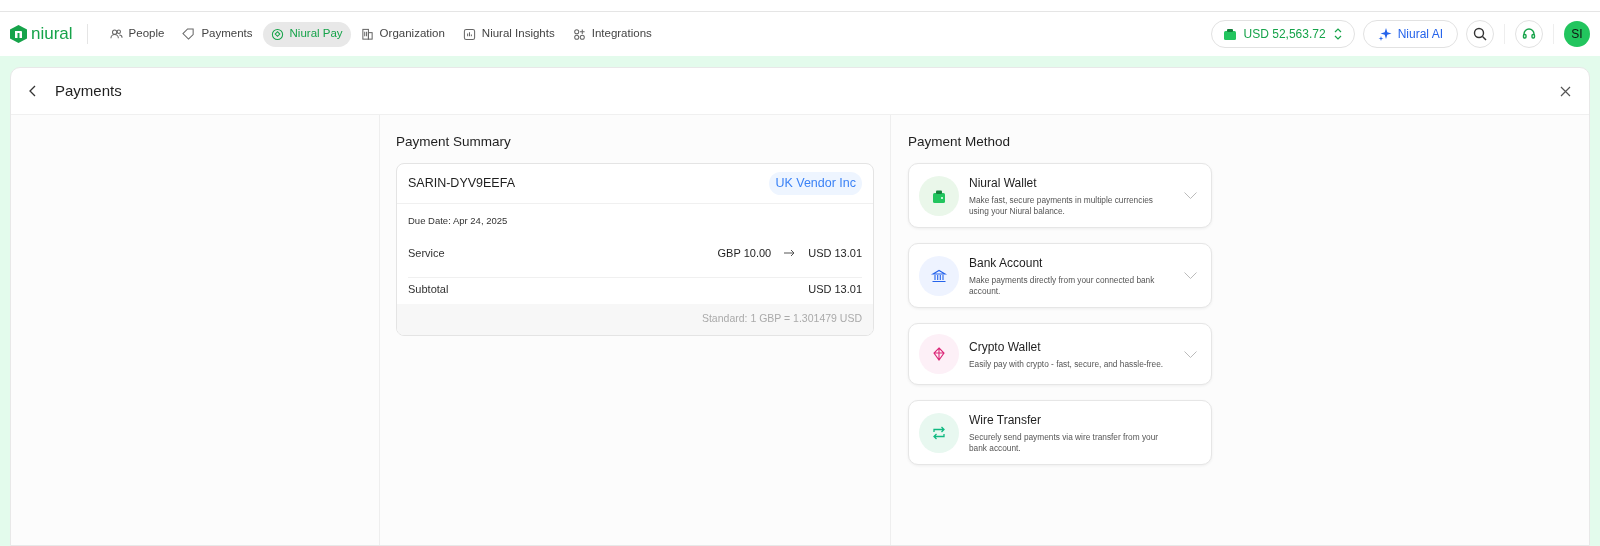 The width and height of the screenshot is (1600, 546). Describe the element at coordinates (469, 34) in the screenshot. I see `chart-icon` at that location.